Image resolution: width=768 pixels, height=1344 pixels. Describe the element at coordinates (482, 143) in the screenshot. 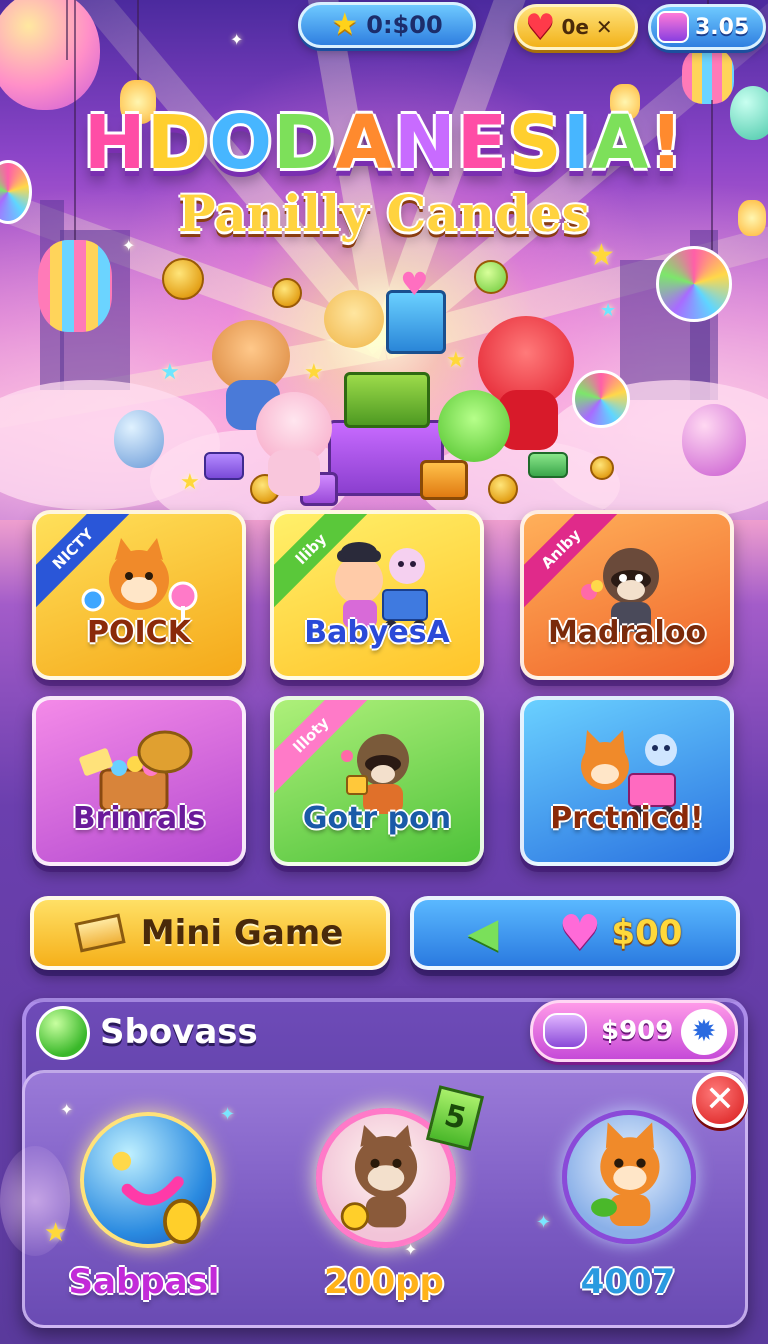

I see `title-letter: E` at that location.